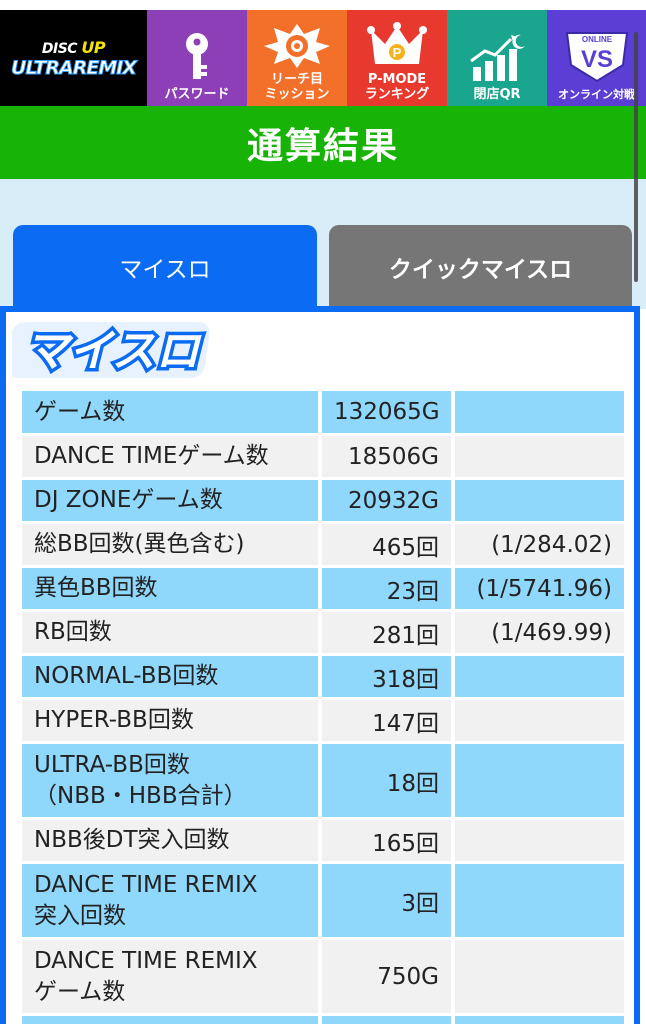 The image size is (646, 1024). I want to click on stat-label: NBB後DT突入回数, so click(170, 840).